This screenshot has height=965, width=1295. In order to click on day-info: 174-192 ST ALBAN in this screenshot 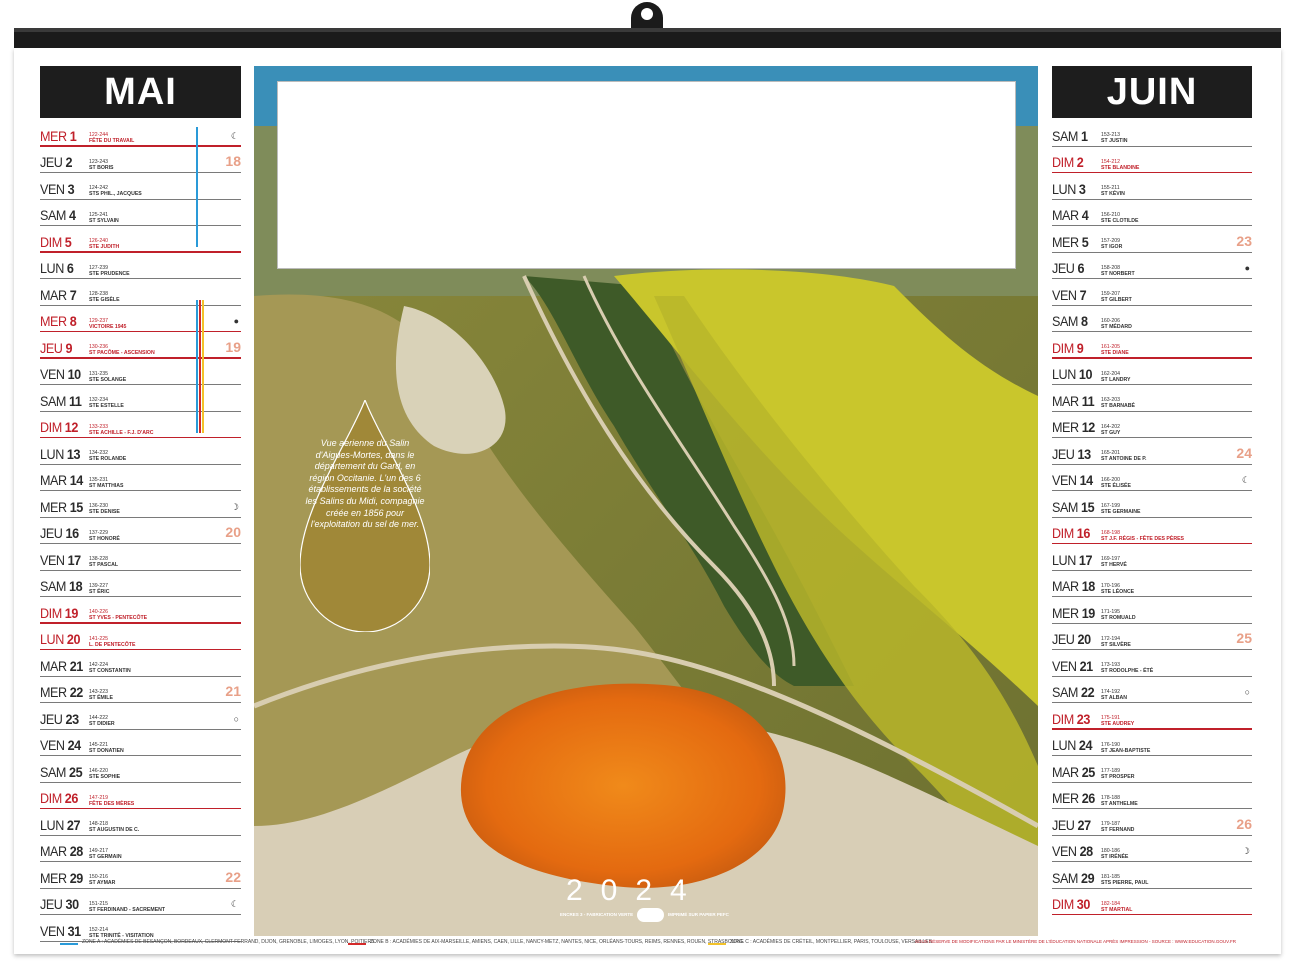, I will do `click(1114, 695)`.